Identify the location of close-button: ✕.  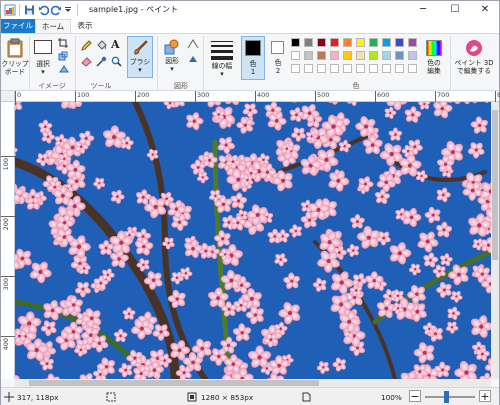
(485, 10).